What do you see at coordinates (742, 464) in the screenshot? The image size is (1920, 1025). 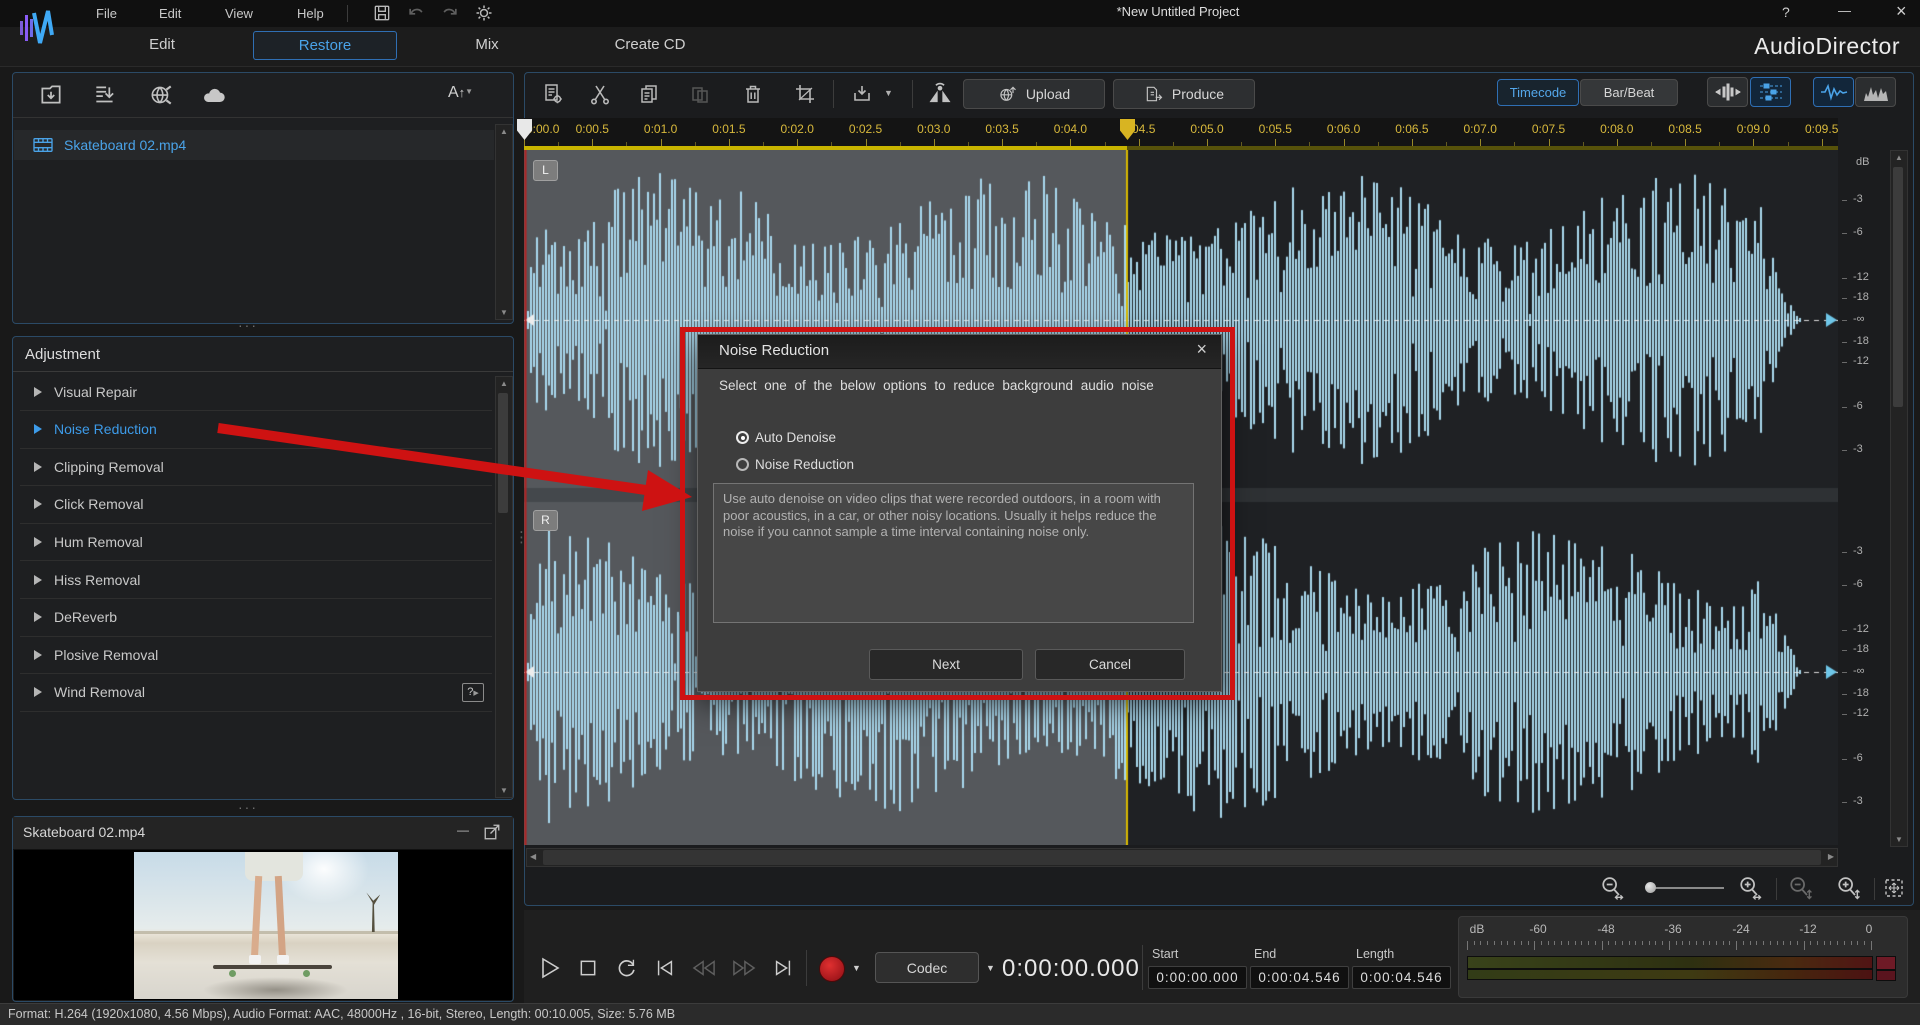 I see `noise-reduction-radio` at bounding box center [742, 464].